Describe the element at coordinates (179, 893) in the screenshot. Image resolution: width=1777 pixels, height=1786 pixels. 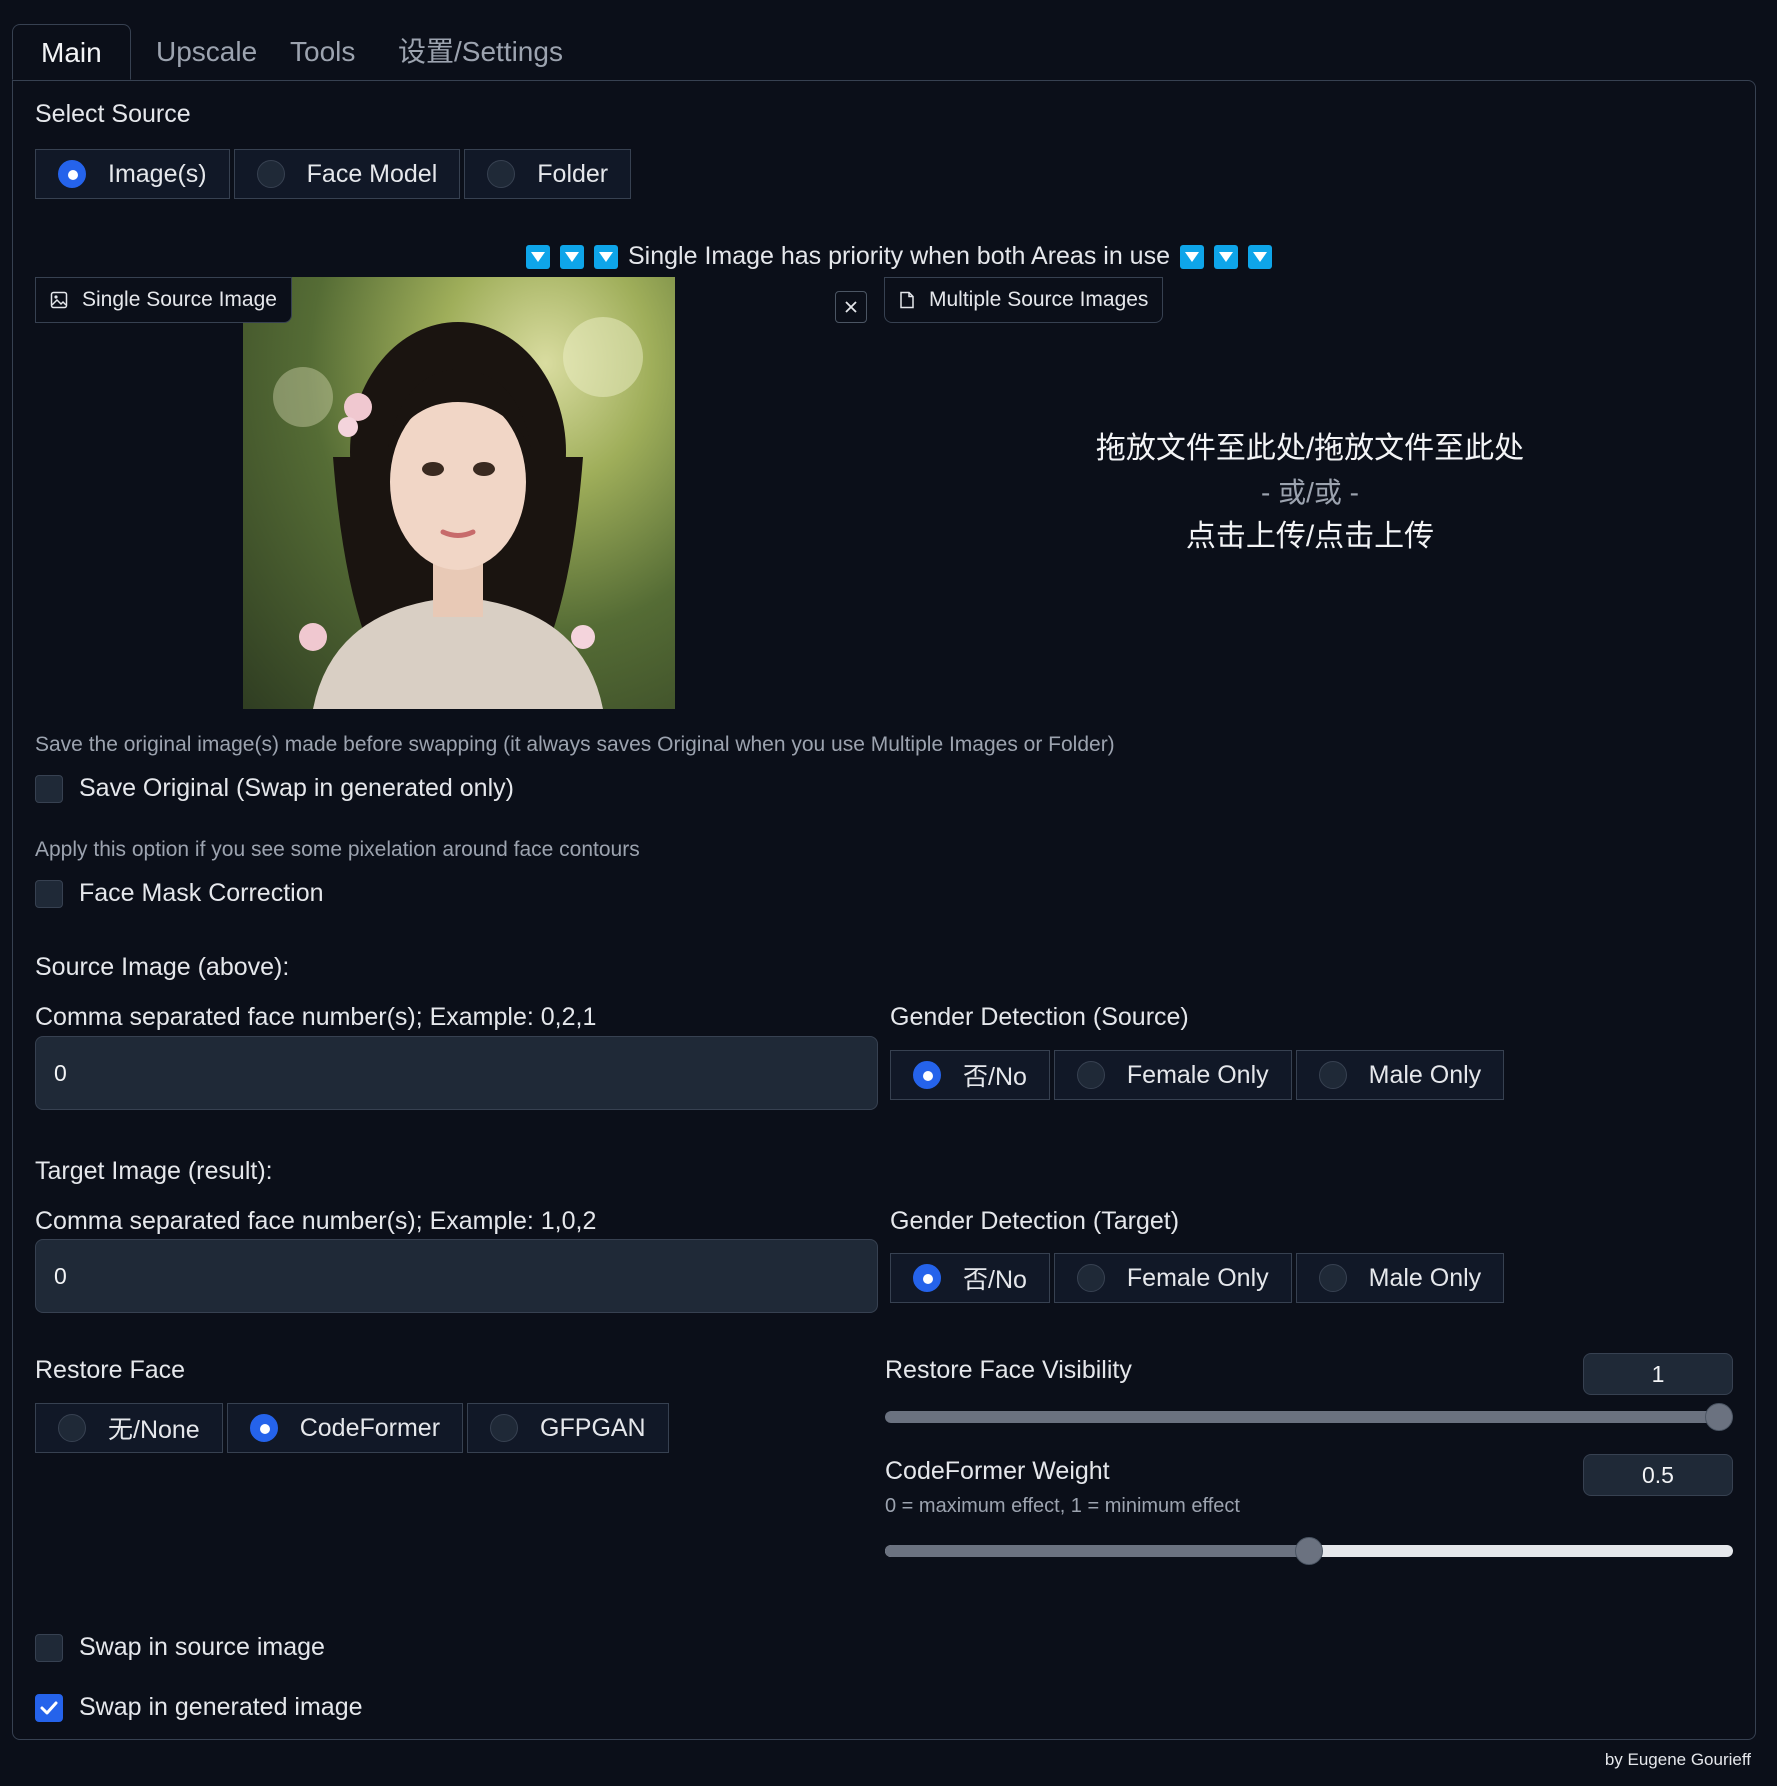
I see `face-mask-checkbox-row: Face Mask Correction` at that location.